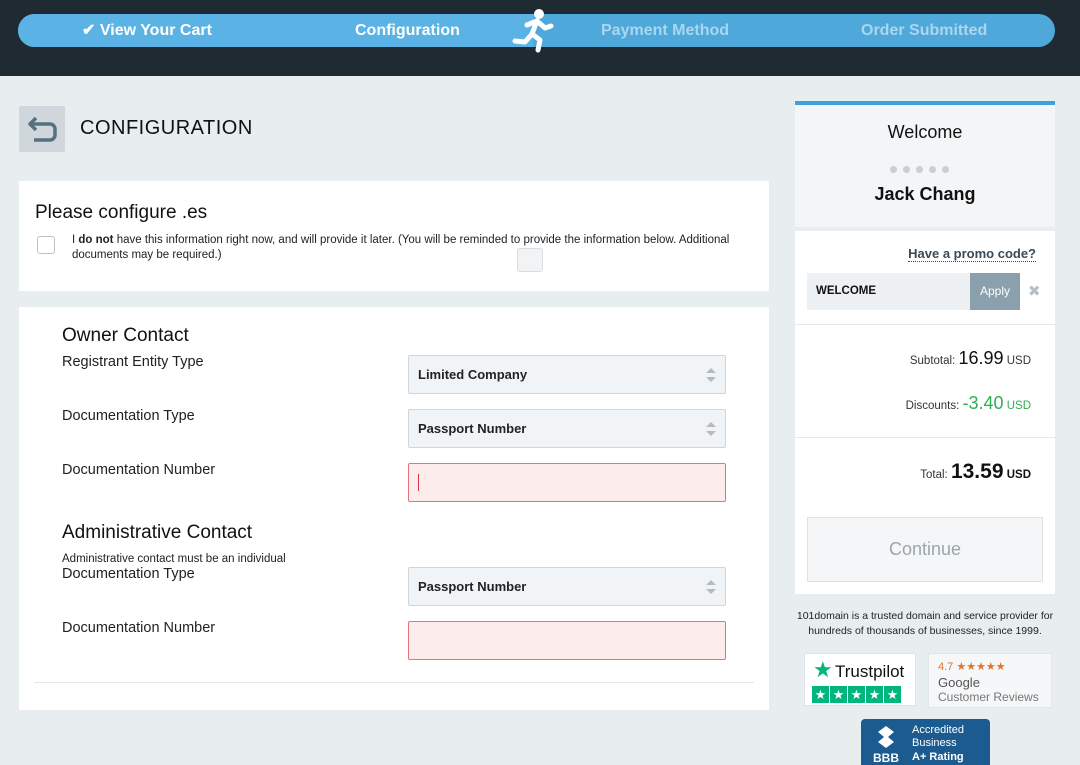  Describe the element at coordinates (857, 695) in the screenshot. I see `trustpilot-stars: ★ ★ ★ ★ ★` at that location.